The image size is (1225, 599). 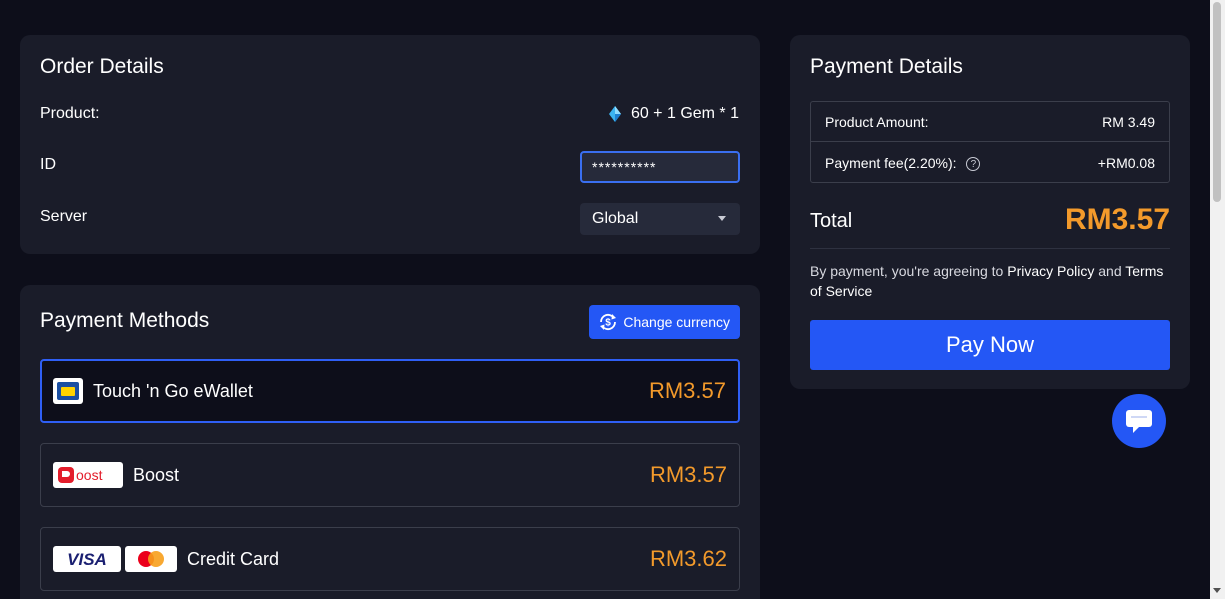 I want to click on tng-logo-icon, so click(x=68, y=391).